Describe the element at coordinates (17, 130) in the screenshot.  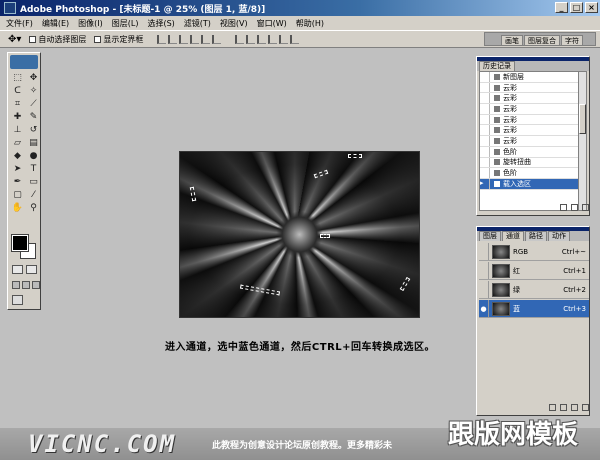
I see `clone-stamp-icon: ⊥` at that location.